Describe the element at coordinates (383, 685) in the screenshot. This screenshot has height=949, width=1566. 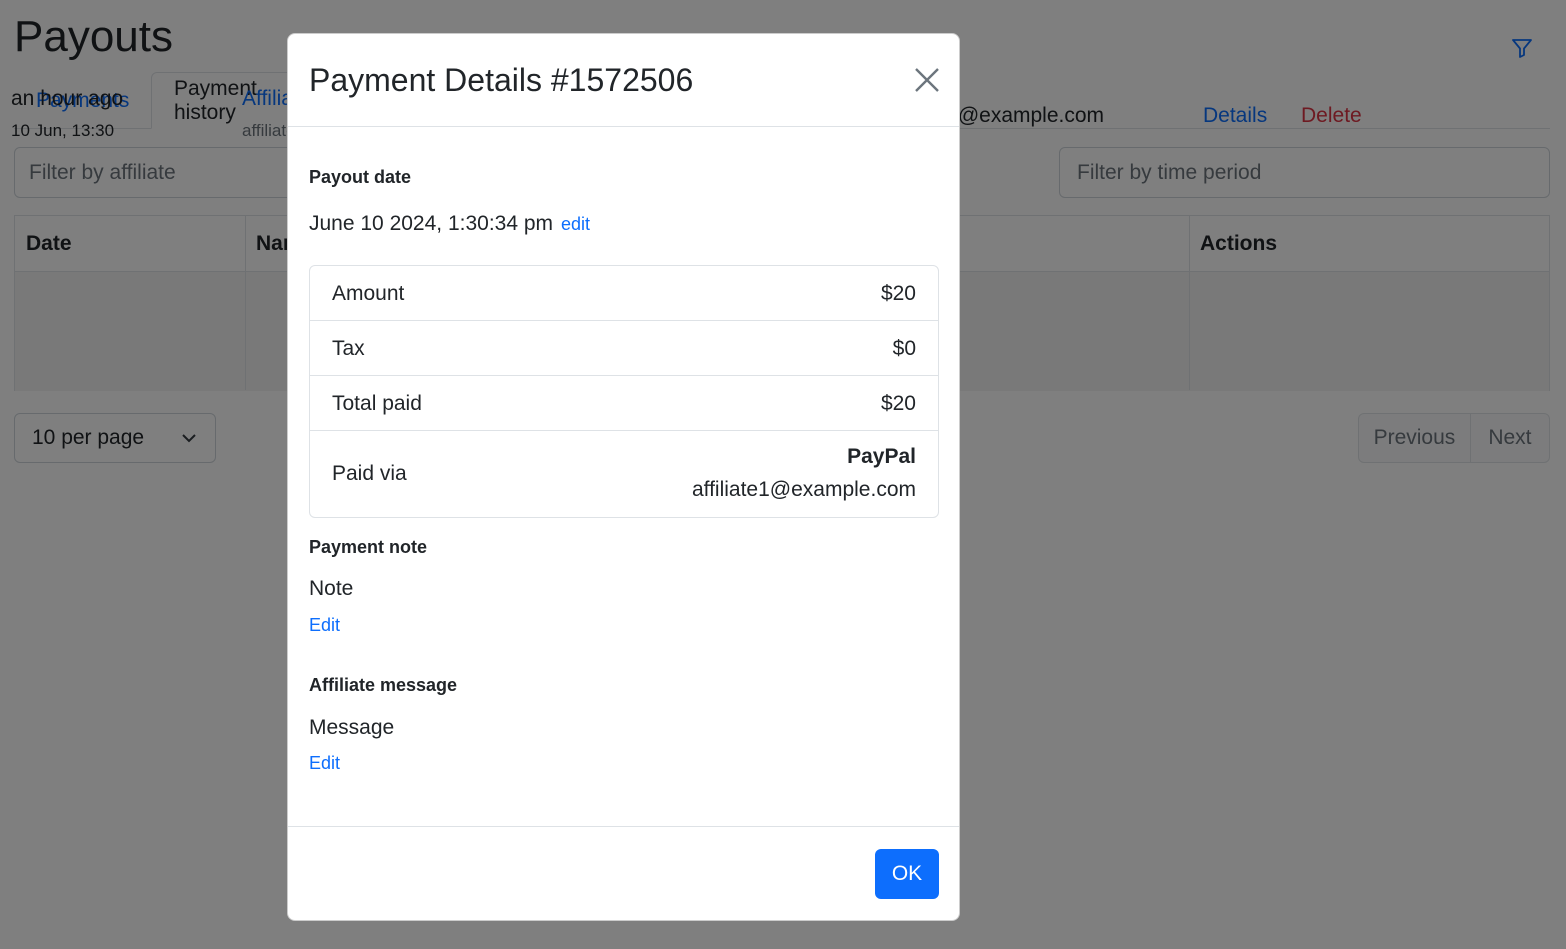
I see `affiliate-message-label: Affiliate message` at that location.